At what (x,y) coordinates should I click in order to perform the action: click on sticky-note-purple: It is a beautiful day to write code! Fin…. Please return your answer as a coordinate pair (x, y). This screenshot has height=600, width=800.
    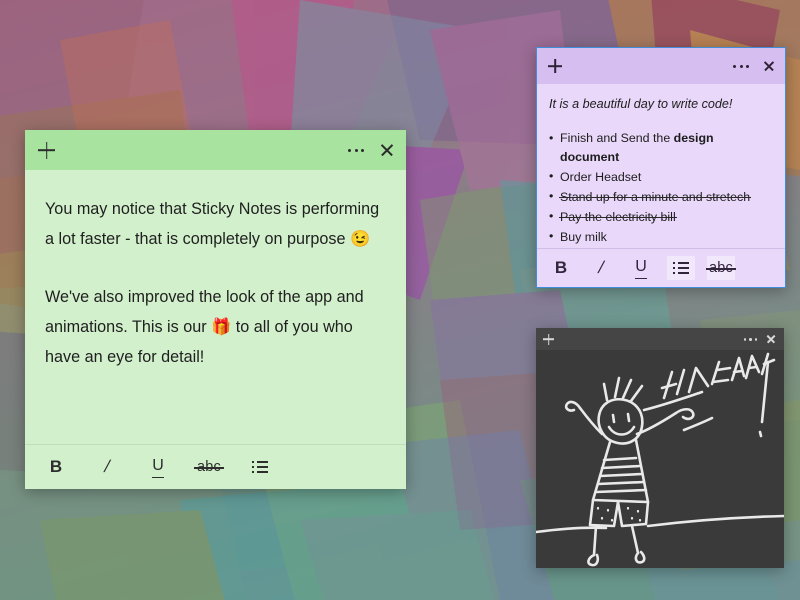
    Looking at the image, I should click on (661, 167).